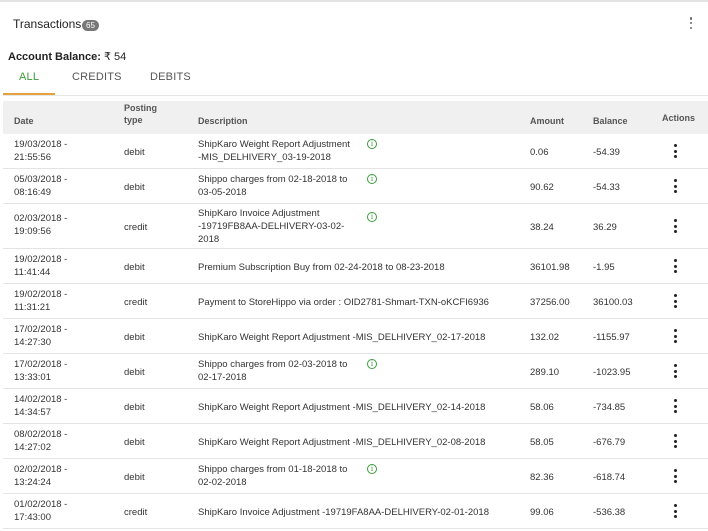  I want to click on balance-cell: -536.38, so click(609, 512).